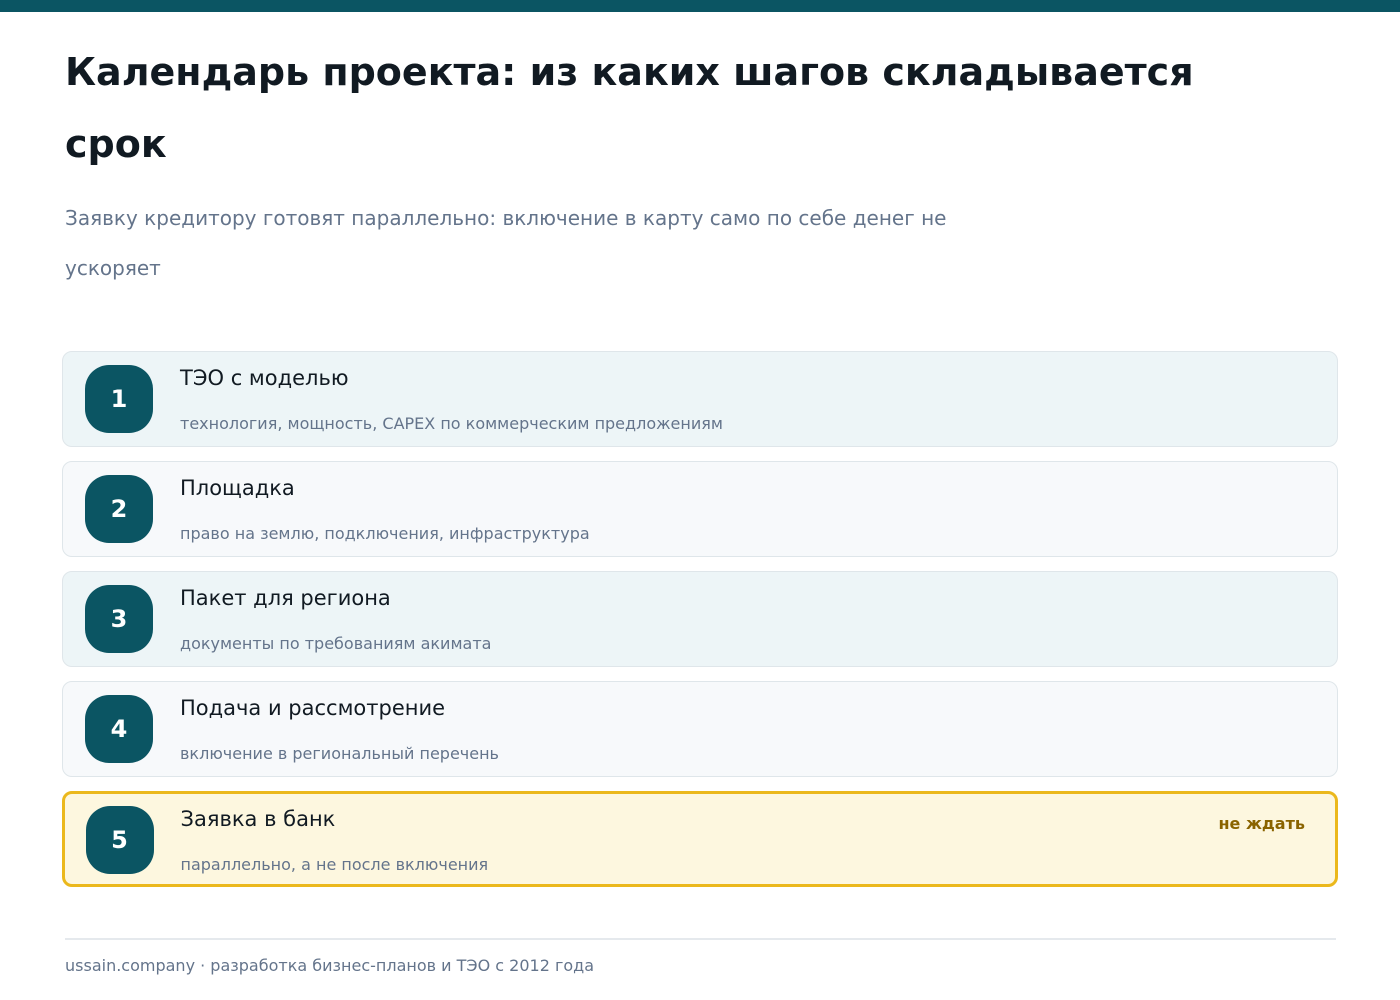 This screenshot has height=1000, width=1400. Describe the element at coordinates (336, 643) in the screenshot. I see `step-description: документы по требованиям акимата` at that location.